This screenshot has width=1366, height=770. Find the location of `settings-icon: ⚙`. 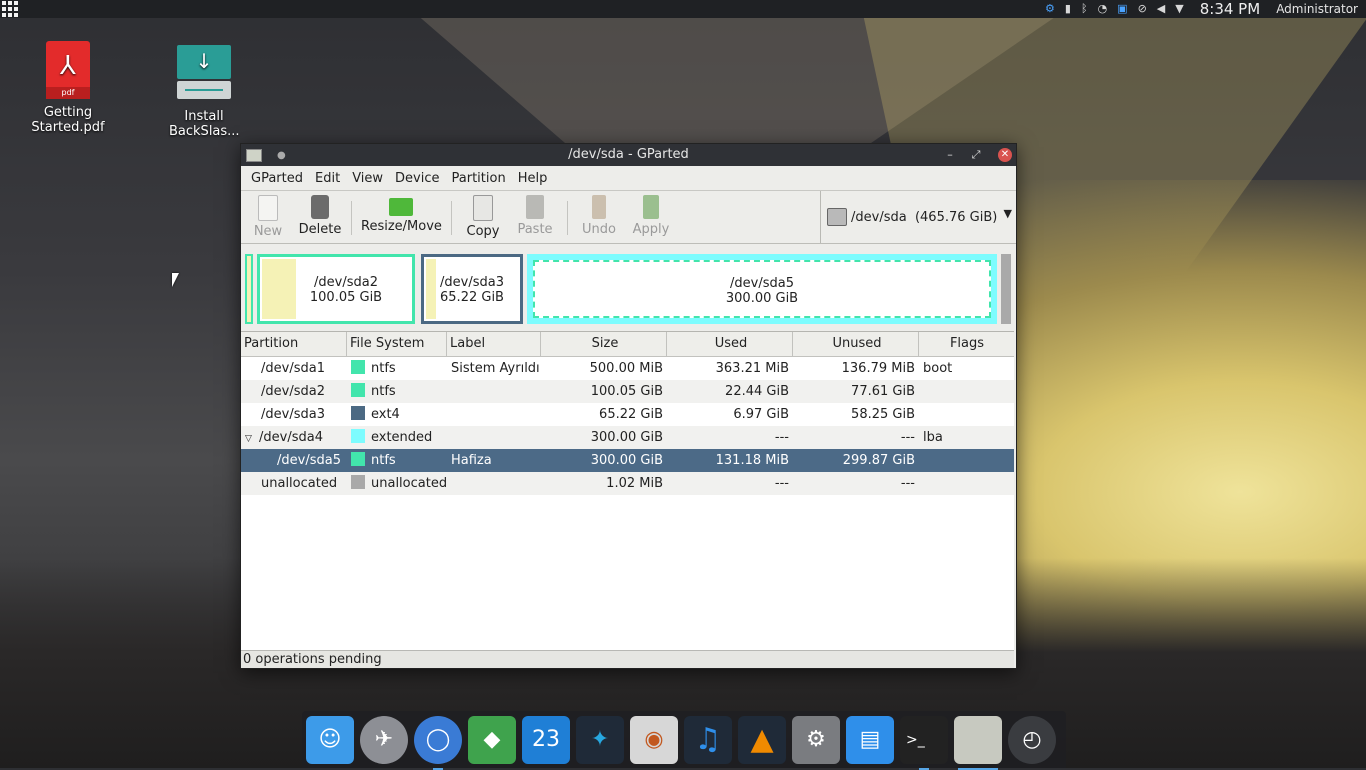

settings-icon: ⚙ is located at coordinates (1050, 9).